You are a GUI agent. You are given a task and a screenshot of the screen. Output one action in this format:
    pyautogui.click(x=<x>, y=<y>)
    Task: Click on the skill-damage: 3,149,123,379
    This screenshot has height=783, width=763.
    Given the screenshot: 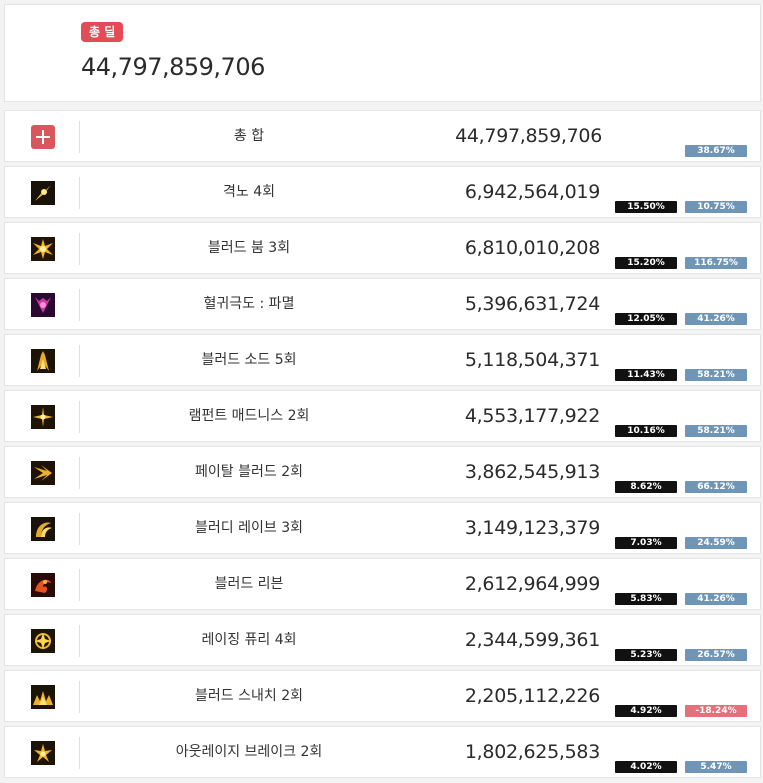 What is the action you would take?
    pyautogui.click(x=532, y=528)
    